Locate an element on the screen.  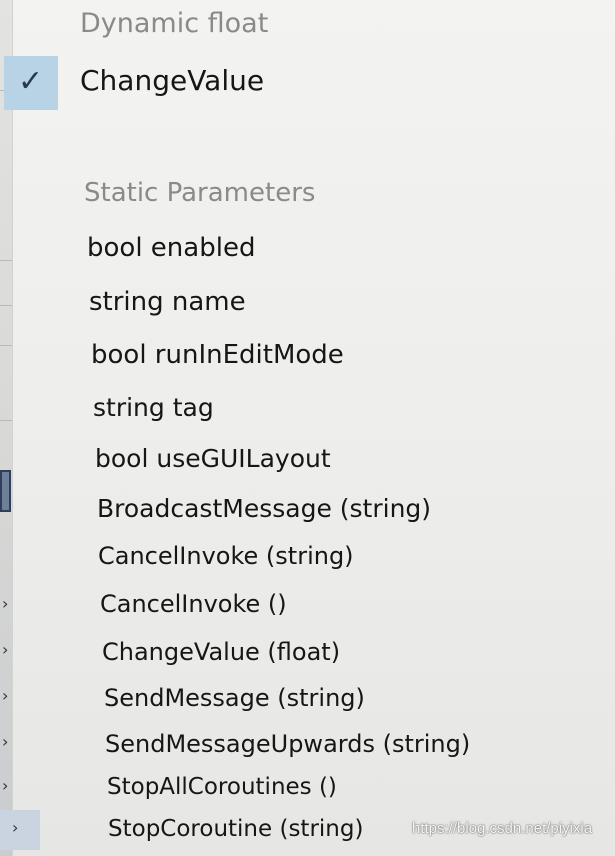
background-field is located at coordinates (5, 491).